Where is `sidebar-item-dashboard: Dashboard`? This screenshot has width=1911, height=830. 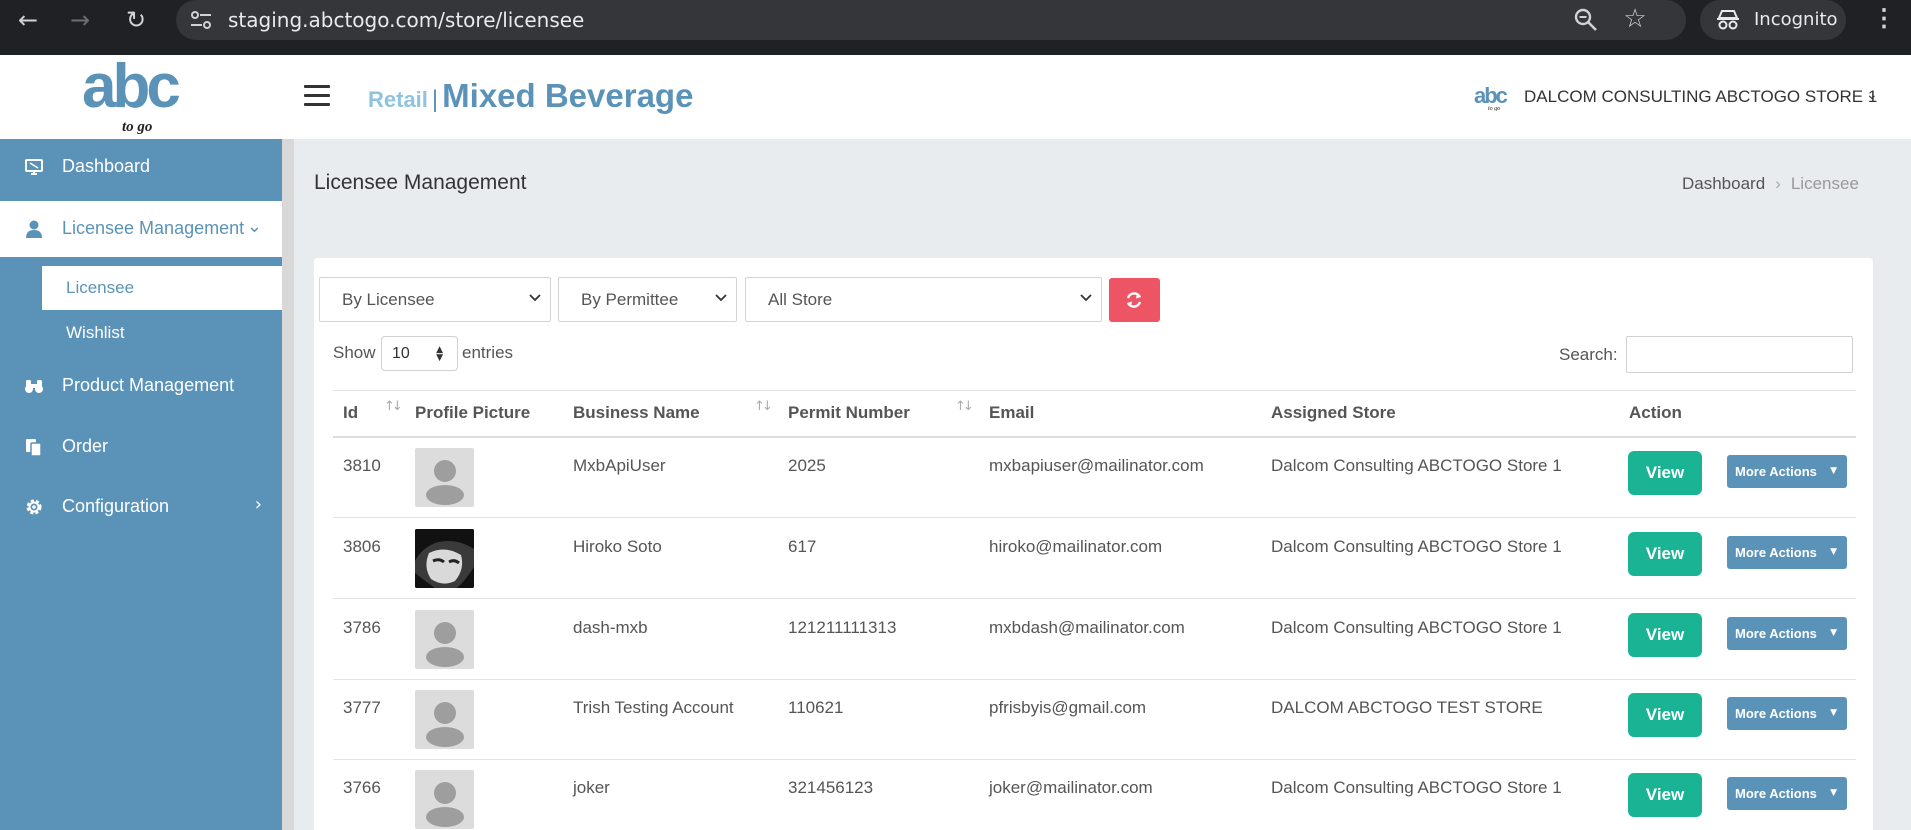
sidebar-item-dashboard: Dashboard is located at coordinates (141, 167).